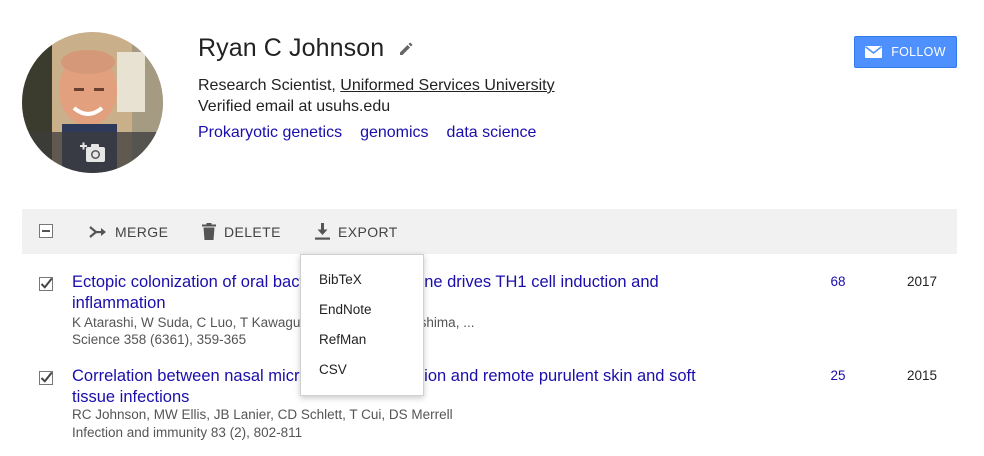 Image resolution: width=984 pixels, height=456 pixels. Describe the element at coordinates (406, 49) in the screenshot. I see `pencil-icon` at that location.